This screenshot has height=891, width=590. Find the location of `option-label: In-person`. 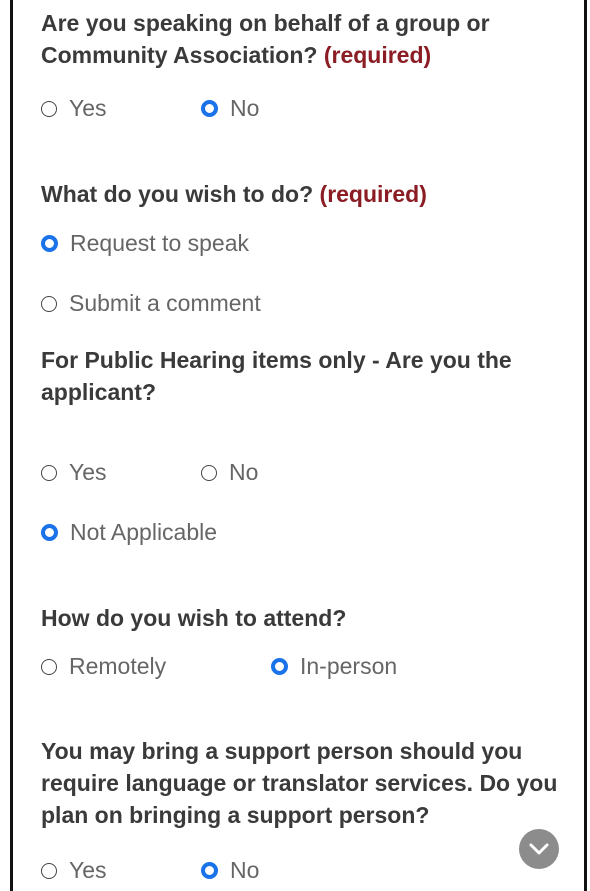

option-label: In-person is located at coordinates (349, 666).